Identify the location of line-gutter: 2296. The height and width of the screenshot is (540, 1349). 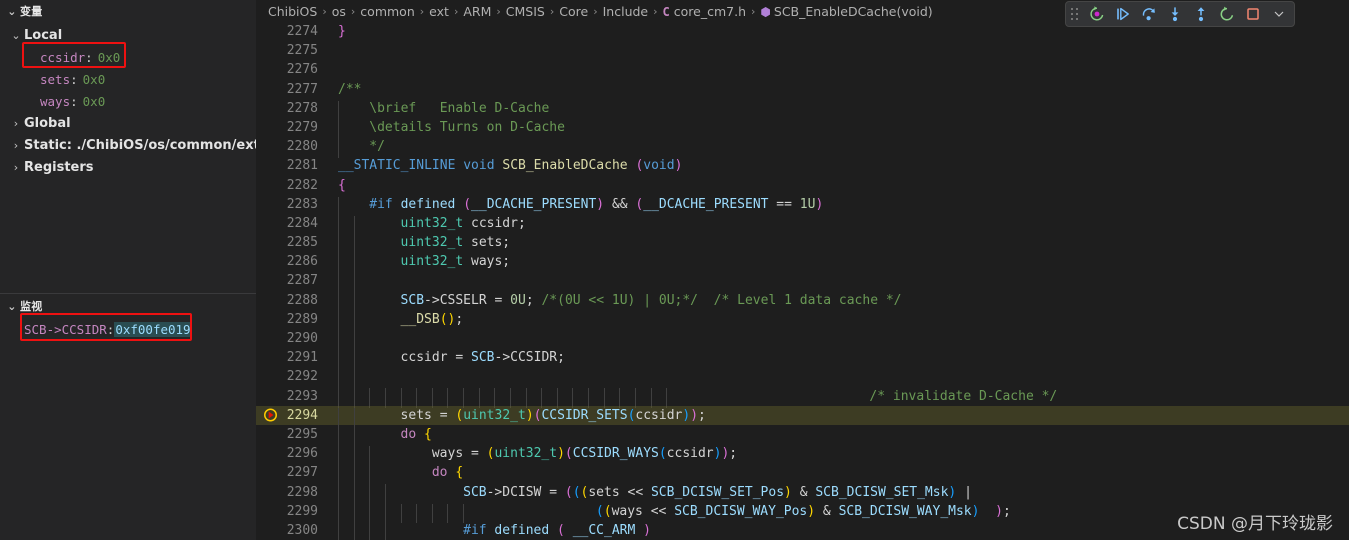
(295, 453).